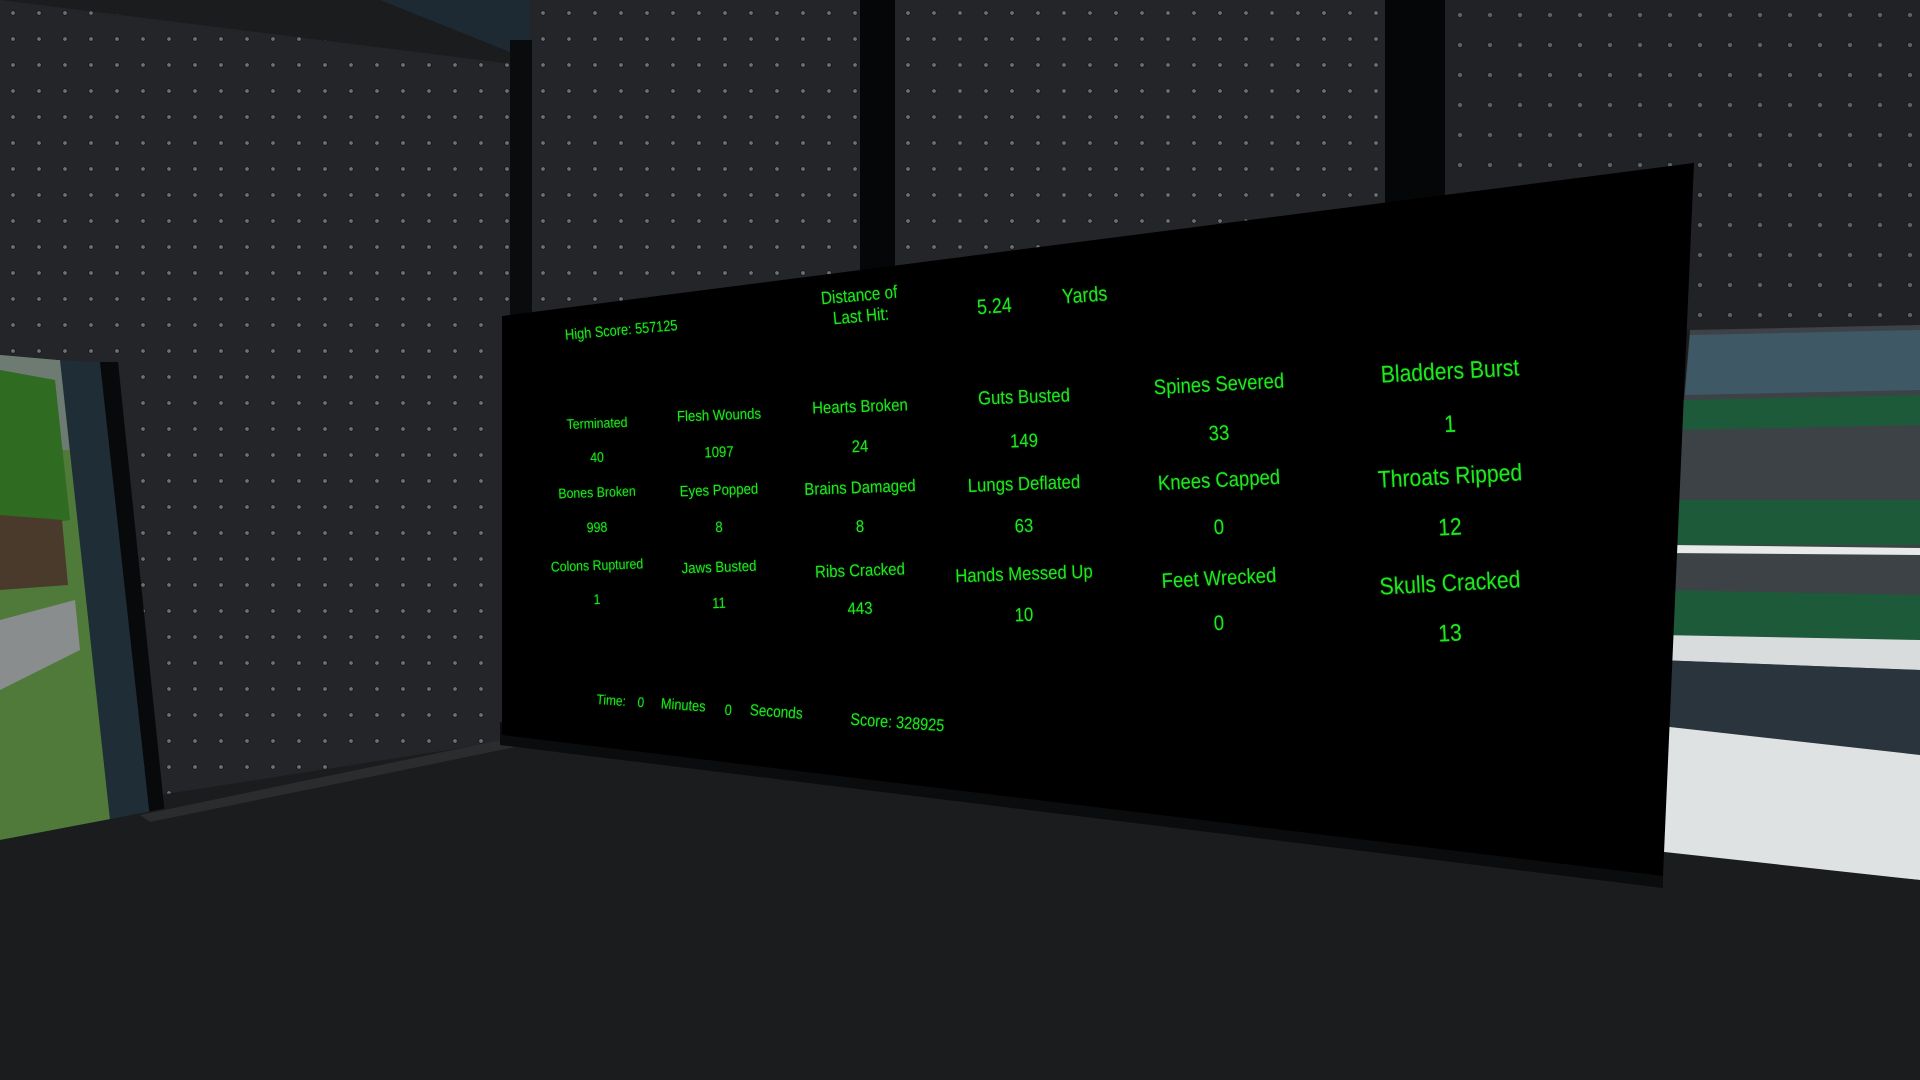 The height and width of the screenshot is (1080, 1920). What do you see at coordinates (1802, 362) in the screenshot?
I see `right-ceiling` at bounding box center [1802, 362].